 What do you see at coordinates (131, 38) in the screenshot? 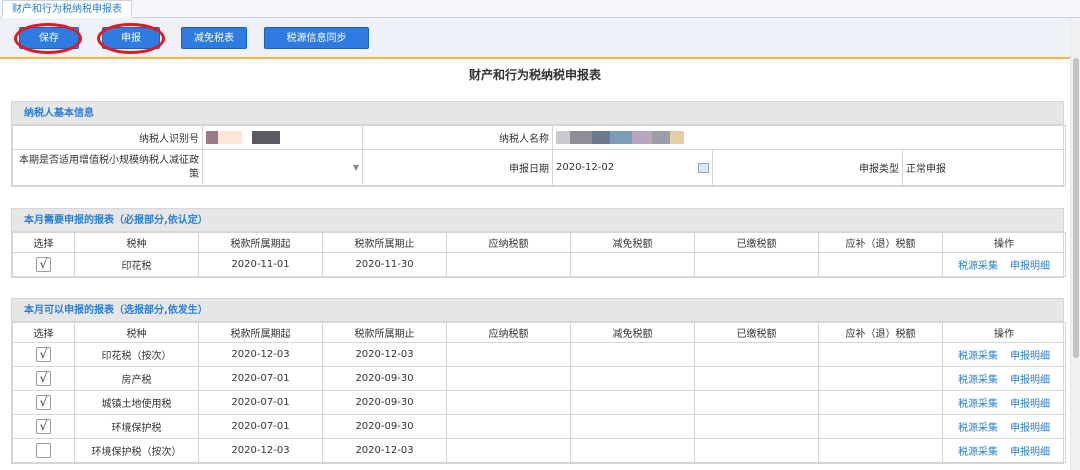
I see `declare-button: 申报` at bounding box center [131, 38].